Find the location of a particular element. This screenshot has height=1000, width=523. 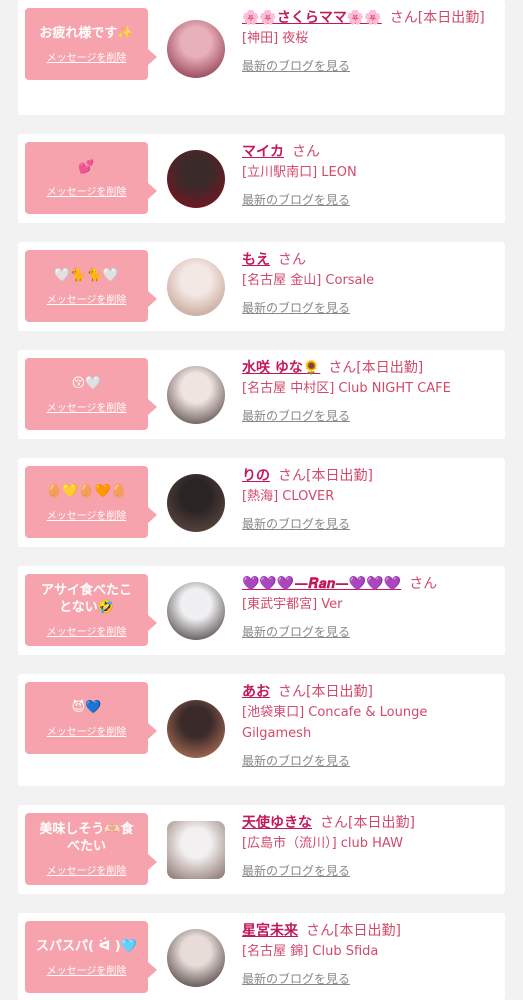

message-bubble: 美味しそう🫶🏻食べたい メッセージを削除 is located at coordinates (91, 849).